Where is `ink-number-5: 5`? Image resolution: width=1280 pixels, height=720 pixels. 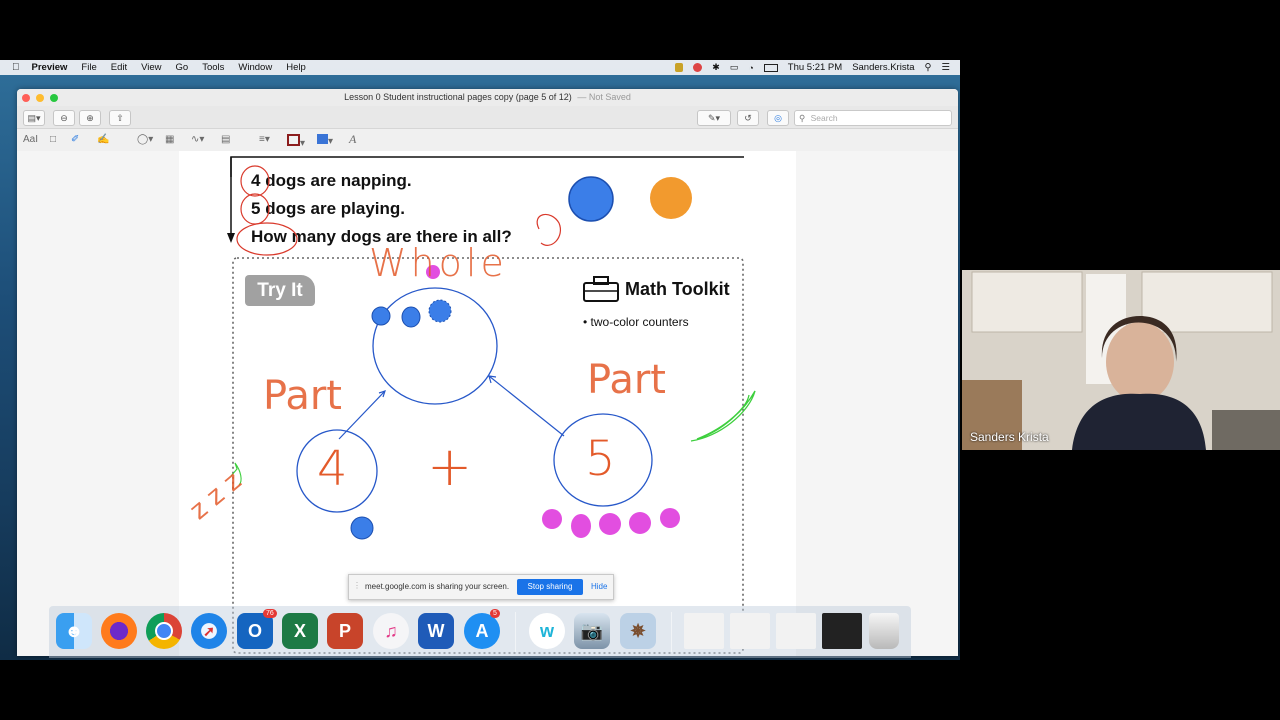
ink-number-5: 5 is located at coordinates (600, 459).